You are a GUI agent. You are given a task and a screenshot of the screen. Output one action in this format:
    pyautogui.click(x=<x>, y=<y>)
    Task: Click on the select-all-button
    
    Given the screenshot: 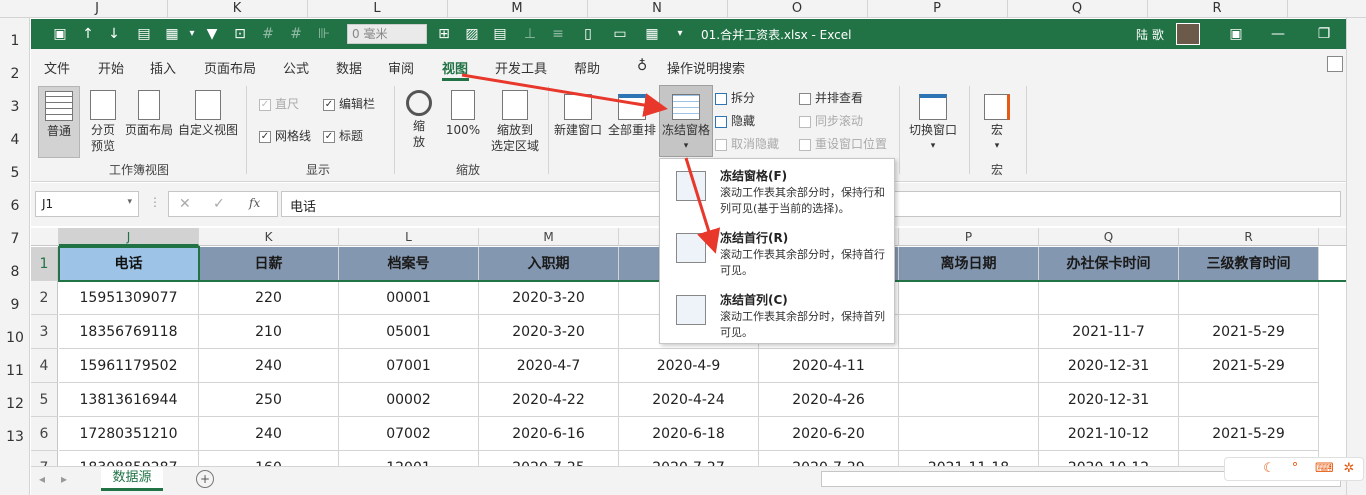 What is the action you would take?
    pyautogui.click(x=45, y=237)
    